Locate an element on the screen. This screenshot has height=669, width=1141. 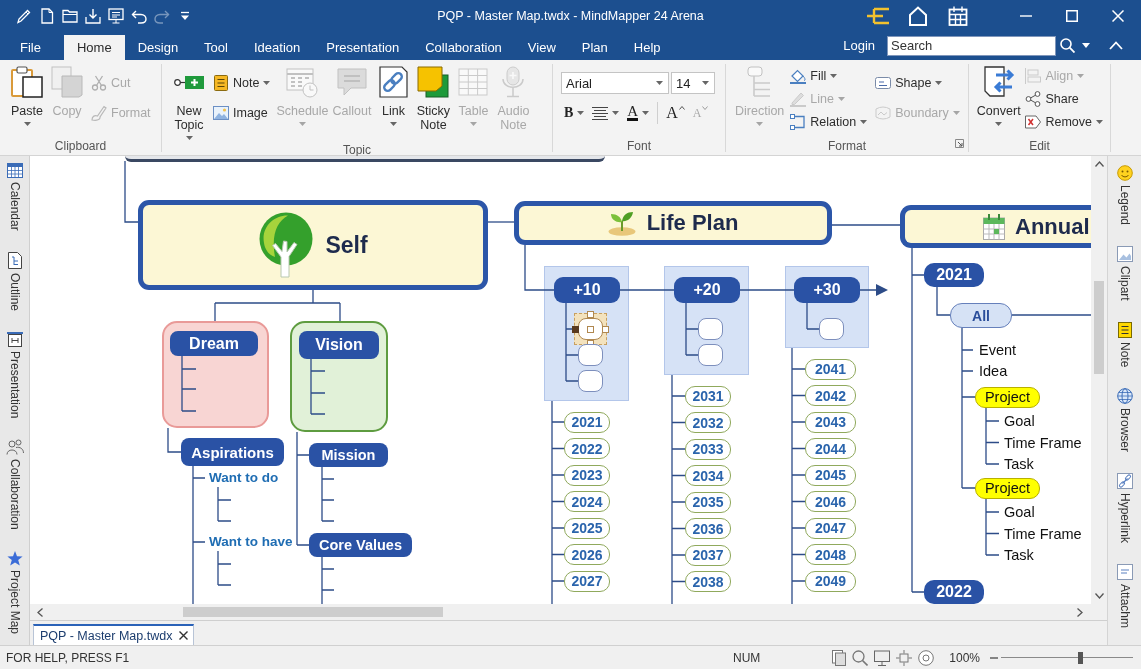
picture-icon is located at coordinates (1124, 254).